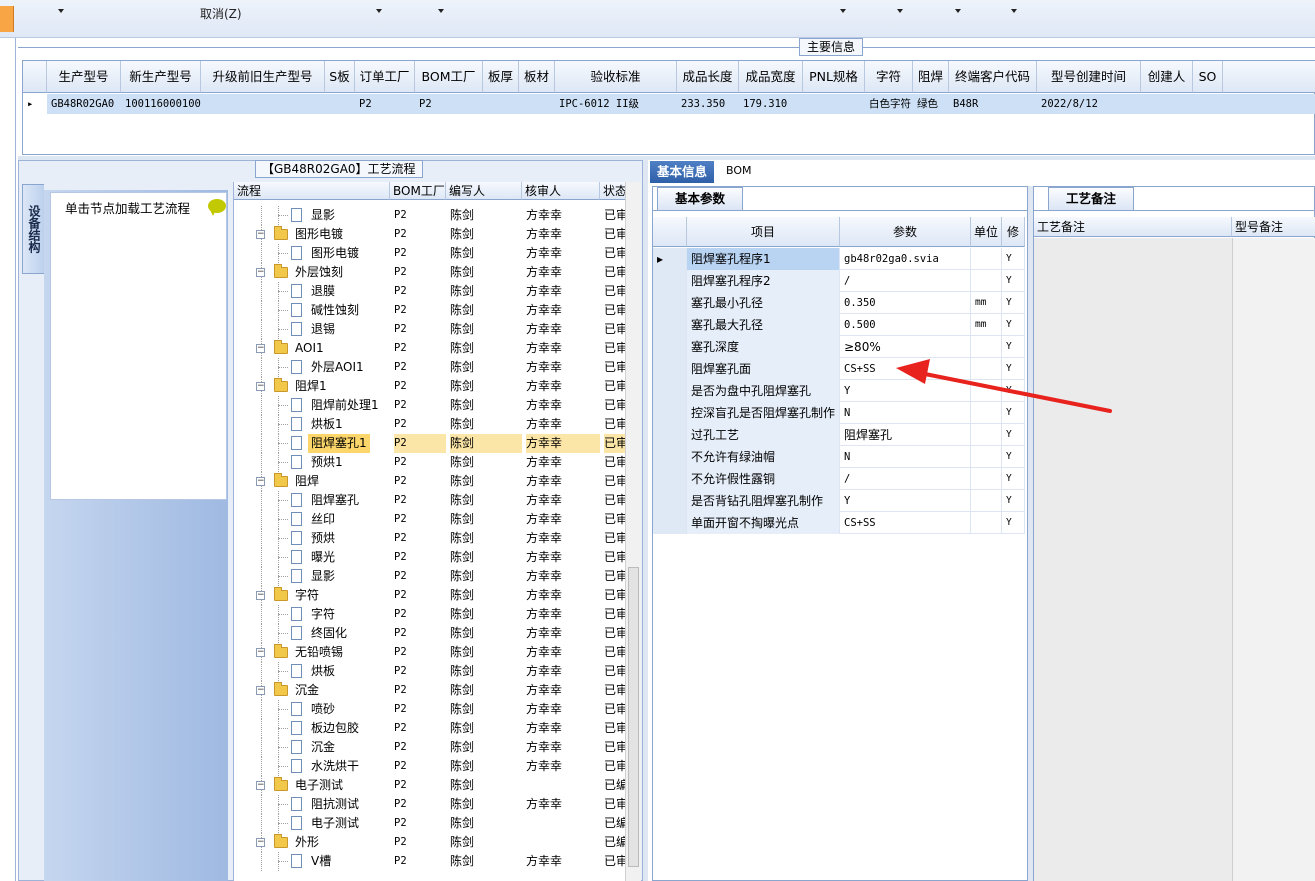 The width and height of the screenshot is (1315, 881). What do you see at coordinates (307, 690) in the screenshot?
I see `tree-node-label: 沉金` at bounding box center [307, 690].